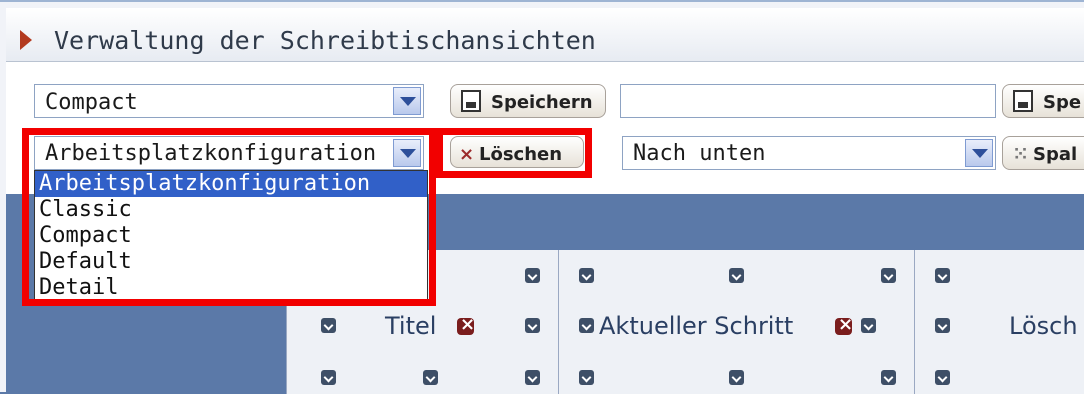 Image resolution: width=1084 pixels, height=394 pixels. Describe the element at coordinates (229, 101) in the screenshot. I see `view-select: Compact` at that location.